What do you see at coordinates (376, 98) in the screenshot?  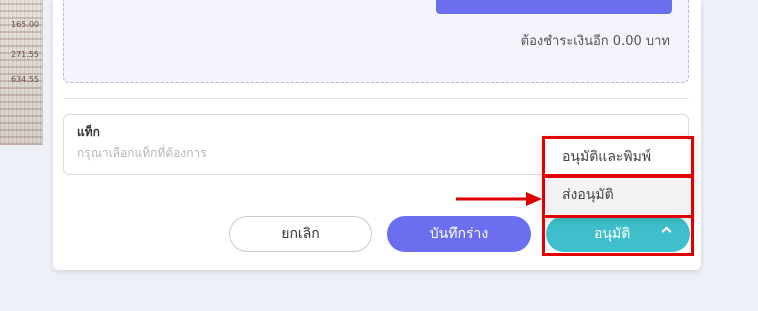 I see `section-divider` at bounding box center [376, 98].